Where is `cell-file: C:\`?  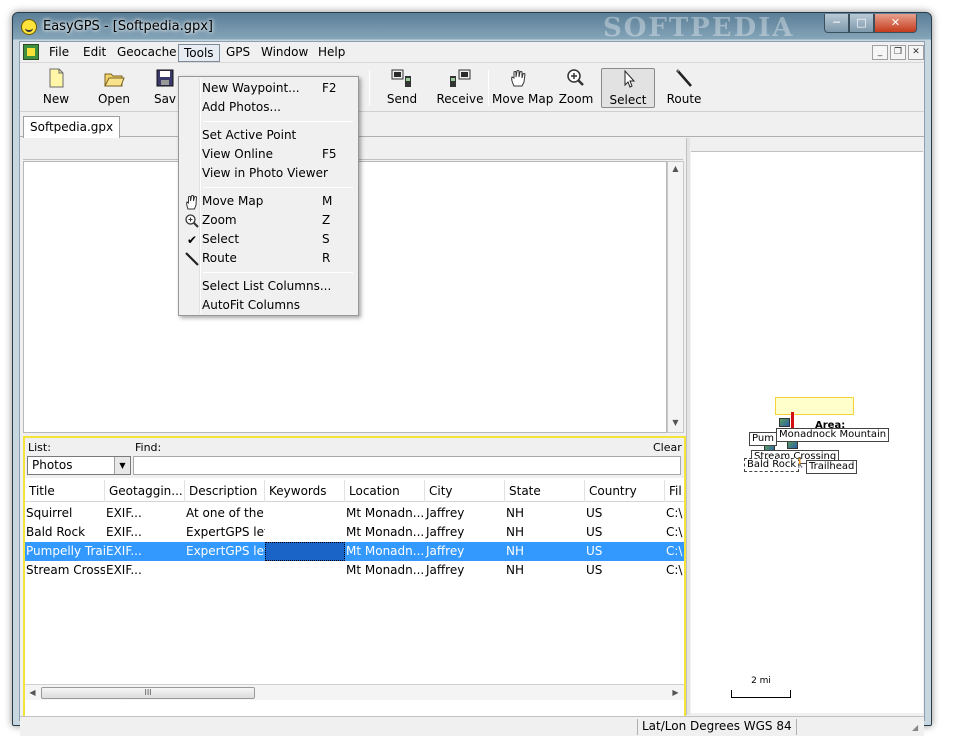 cell-file: C:\ is located at coordinates (674, 570).